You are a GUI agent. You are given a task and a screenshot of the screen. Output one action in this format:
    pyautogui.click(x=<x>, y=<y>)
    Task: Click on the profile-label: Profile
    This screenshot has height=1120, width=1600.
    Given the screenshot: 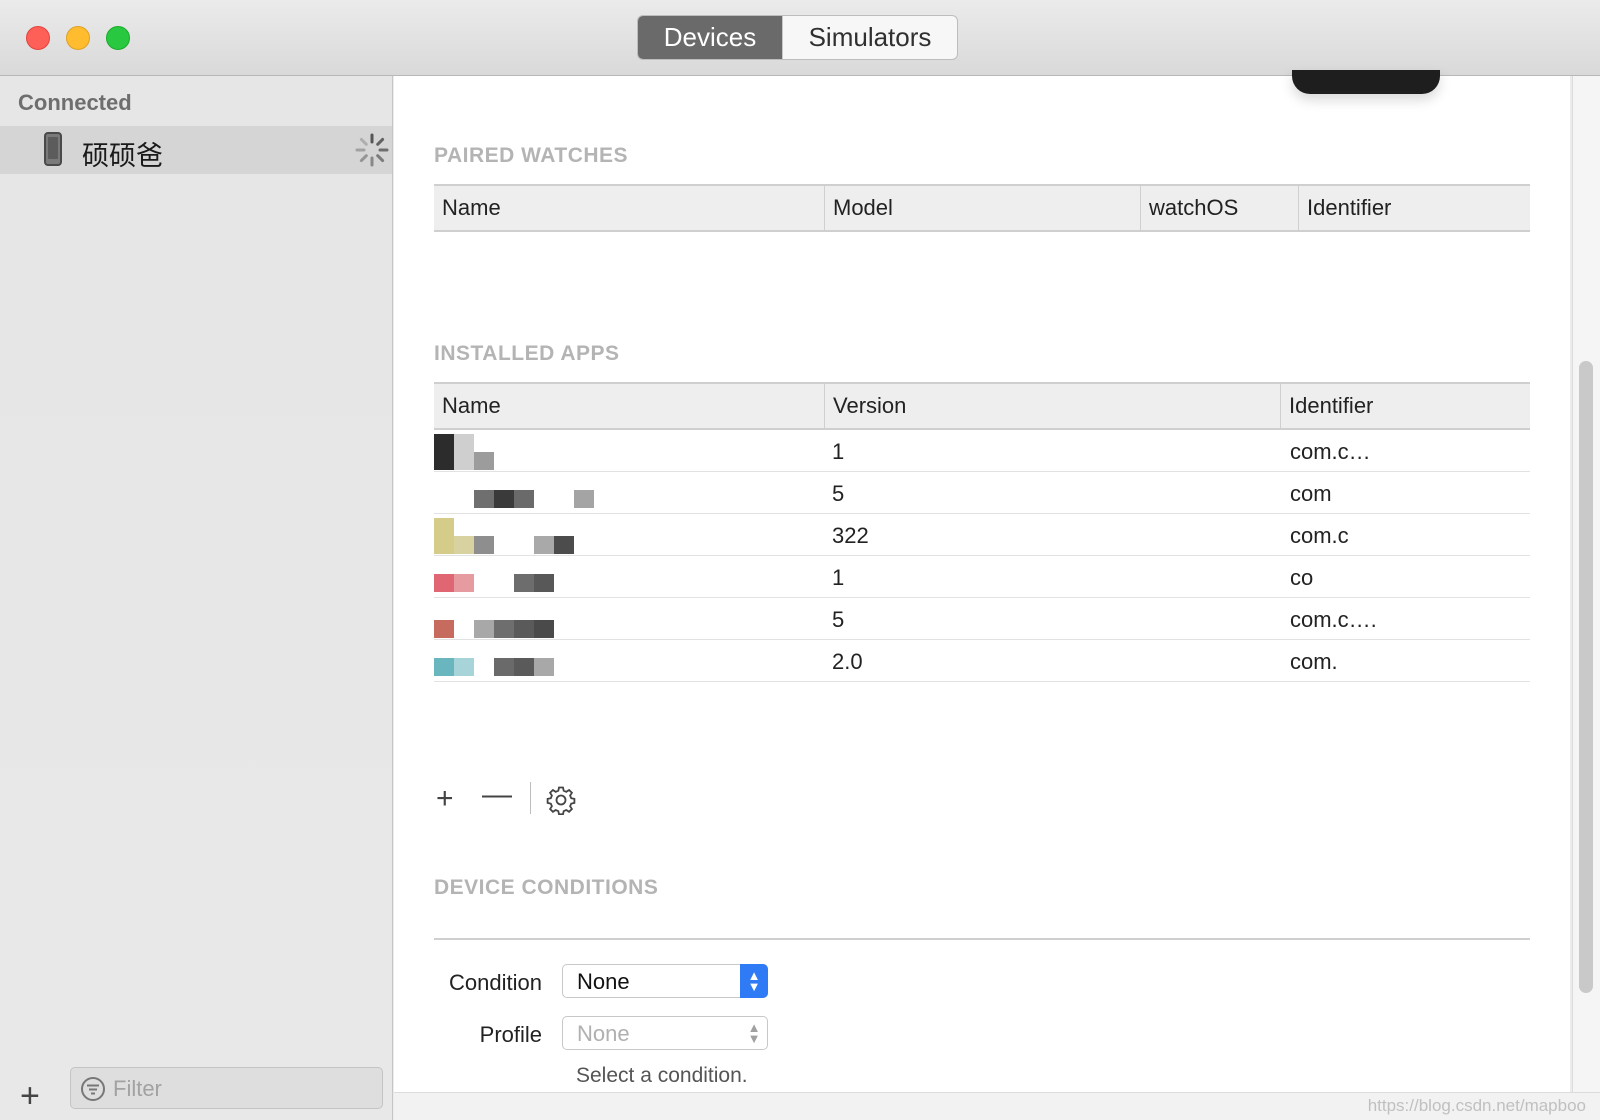 What is the action you would take?
    pyautogui.click(x=510, y=1034)
    